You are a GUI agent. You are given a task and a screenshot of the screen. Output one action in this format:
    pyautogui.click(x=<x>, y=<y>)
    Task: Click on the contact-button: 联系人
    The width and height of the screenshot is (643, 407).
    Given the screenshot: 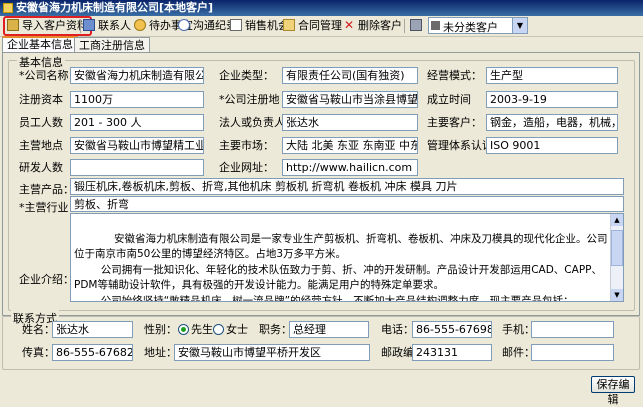 What is the action you would take?
    pyautogui.click(x=107, y=26)
    